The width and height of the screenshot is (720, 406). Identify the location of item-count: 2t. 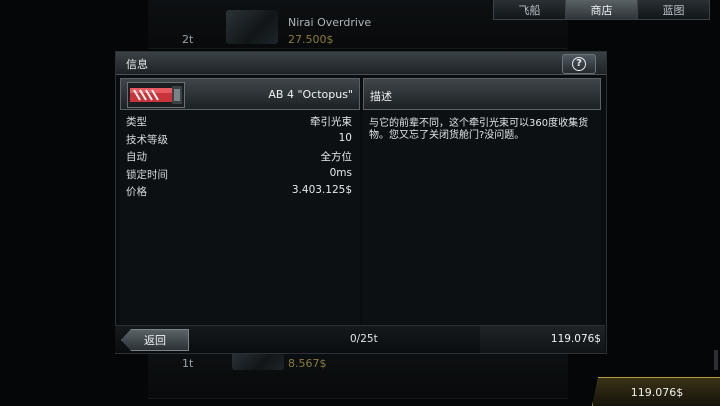
(188, 39).